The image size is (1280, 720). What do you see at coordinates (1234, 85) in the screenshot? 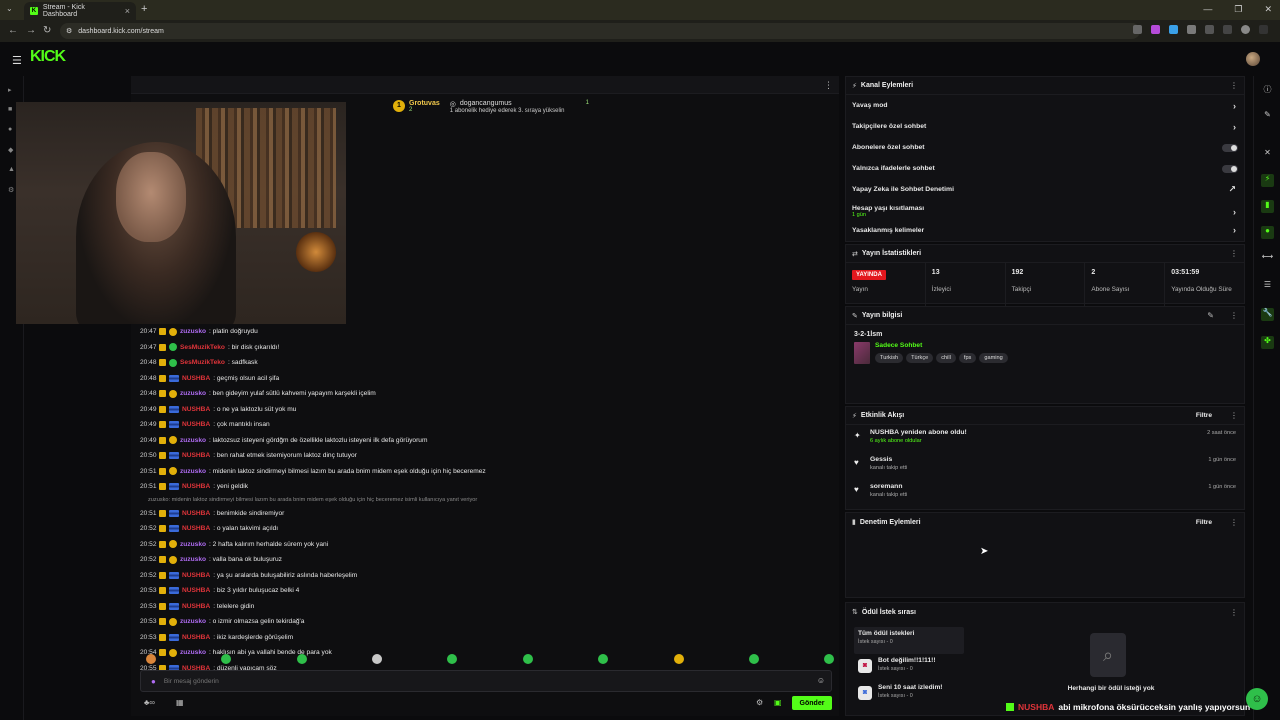
I see `channel-actions-more-icon: ⋮` at bounding box center [1234, 85].